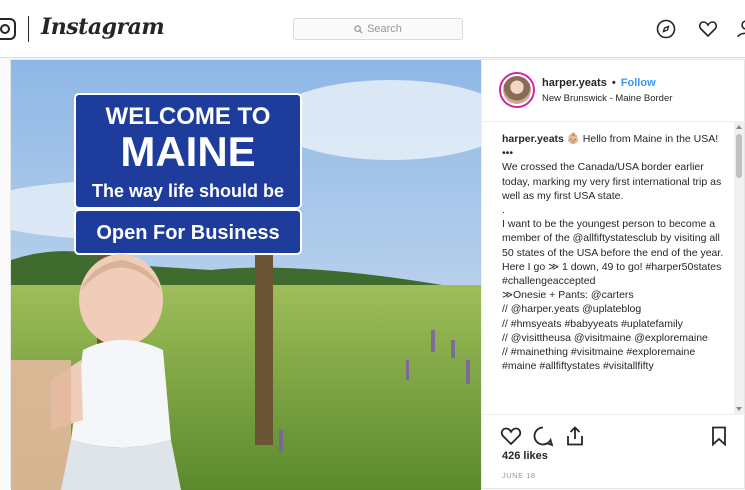 The height and width of the screenshot is (490, 745). What do you see at coordinates (358, 29) in the screenshot?
I see `search-icon` at bounding box center [358, 29].